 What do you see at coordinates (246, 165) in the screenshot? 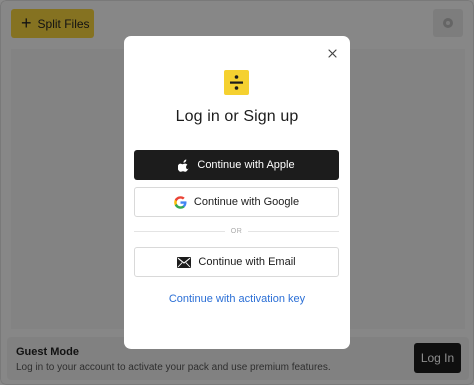
I see `apple-button-label: Continue with Apple` at bounding box center [246, 165].